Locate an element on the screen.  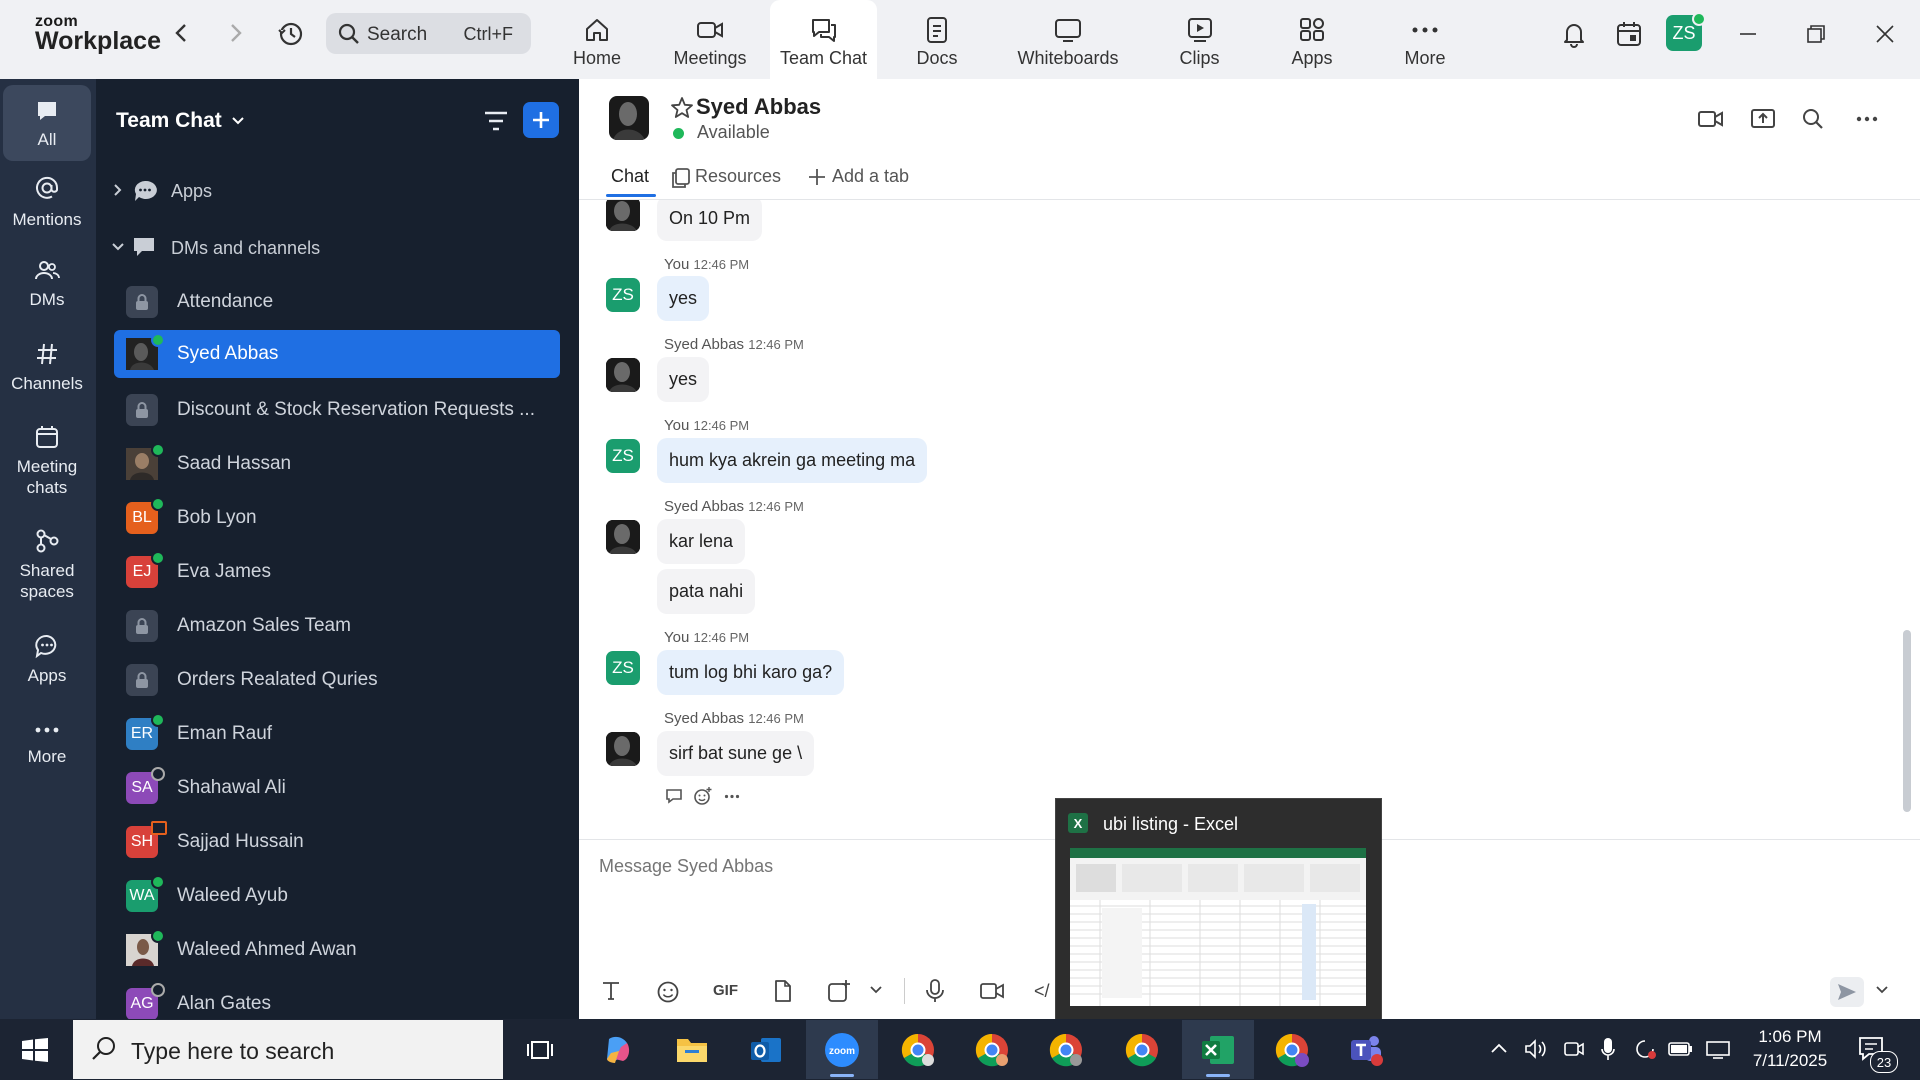
search-box: Search Ctrl+F is located at coordinates (428, 33).